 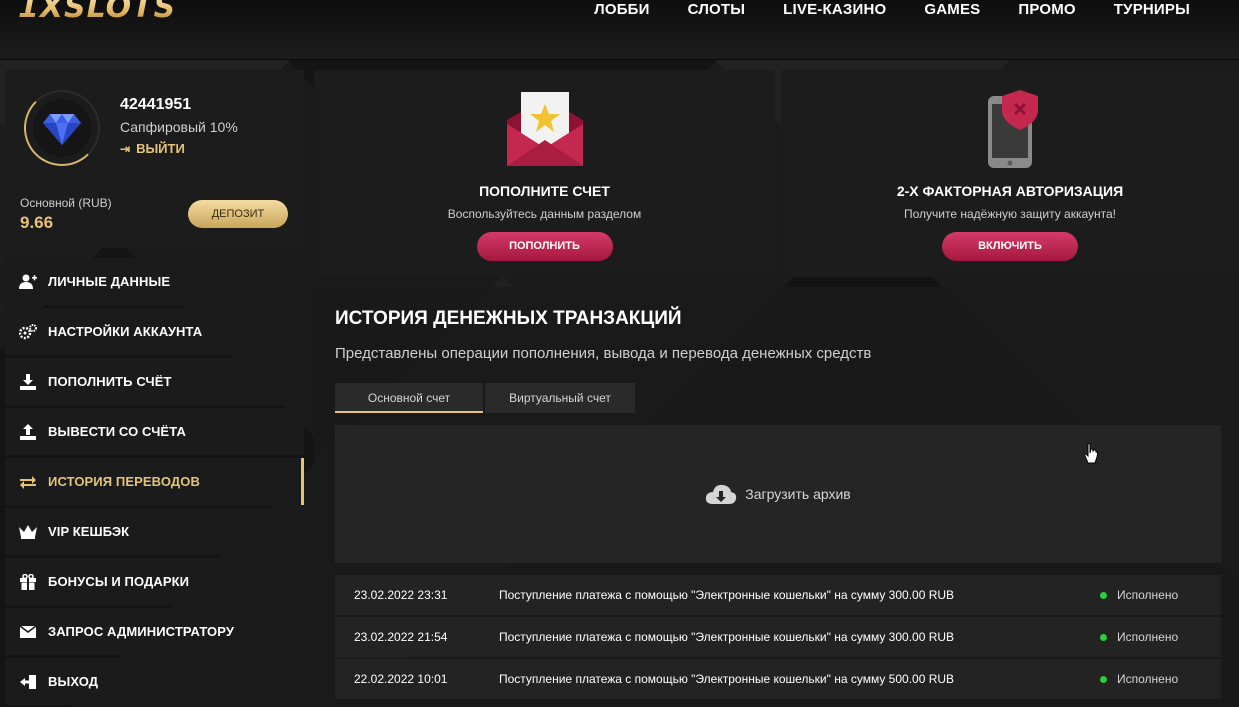 I want to click on top-up-button: ПОПОЛНИТЬ, so click(x=544, y=246).